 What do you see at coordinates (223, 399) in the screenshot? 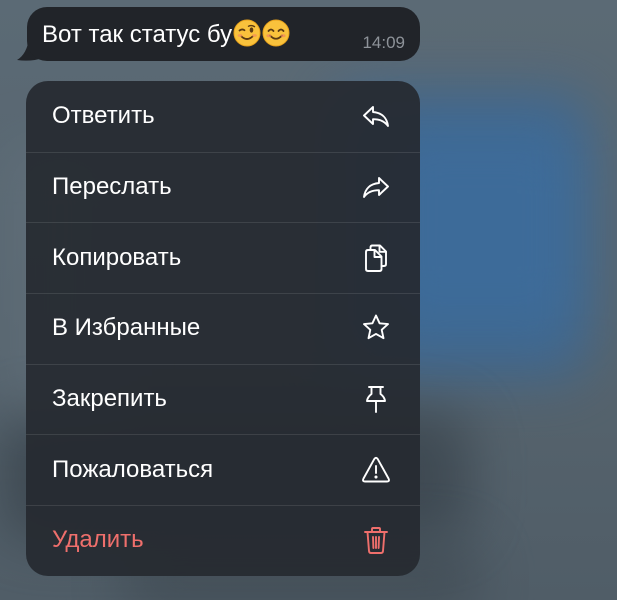
I see `menu-item-pin: Закрепить` at bounding box center [223, 399].